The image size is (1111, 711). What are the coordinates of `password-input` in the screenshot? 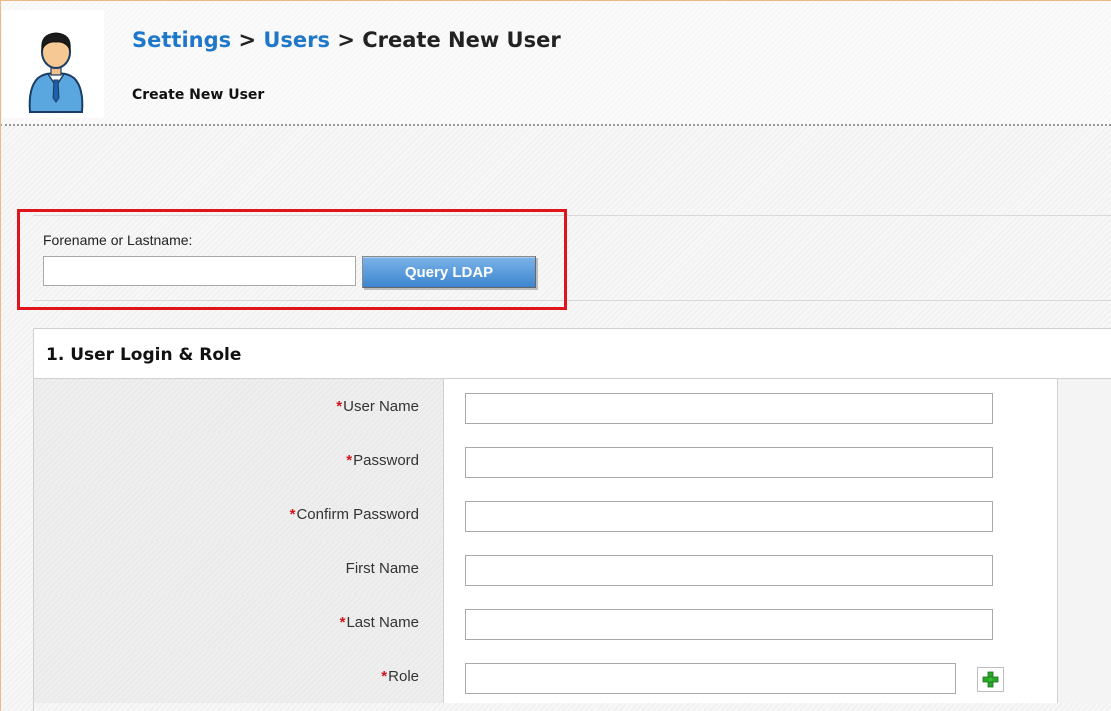 It's located at (729, 462).